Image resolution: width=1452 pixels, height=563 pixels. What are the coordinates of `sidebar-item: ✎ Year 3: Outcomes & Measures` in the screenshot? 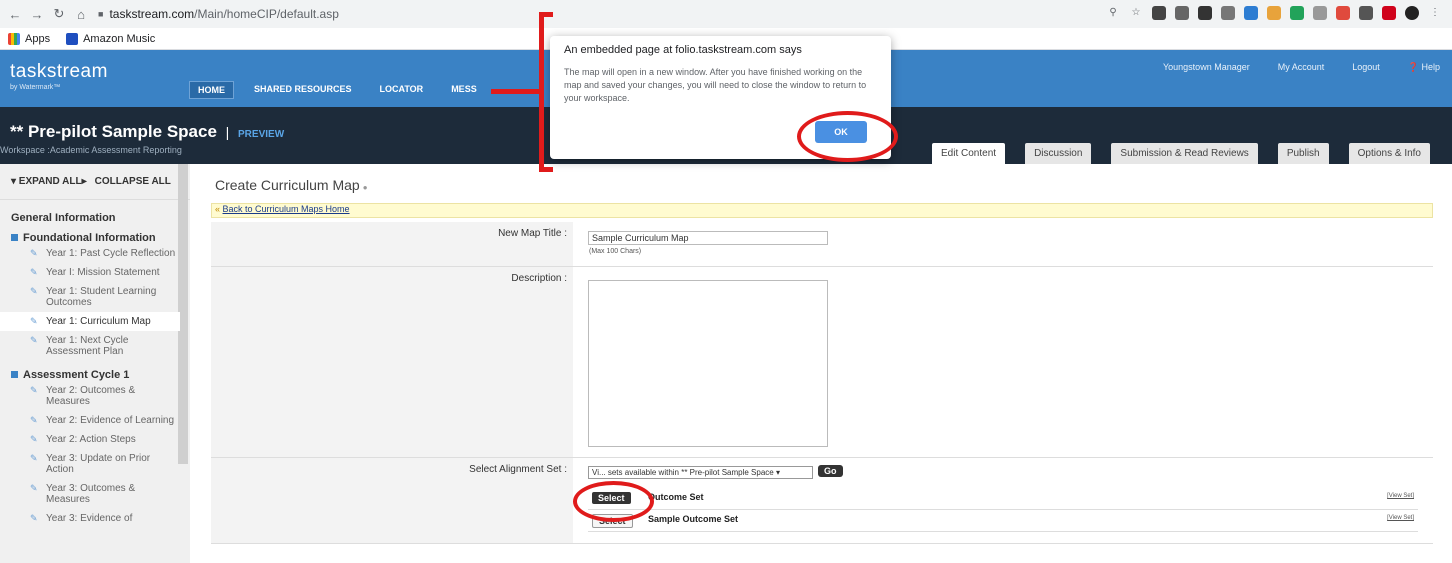 It's located at (90, 494).